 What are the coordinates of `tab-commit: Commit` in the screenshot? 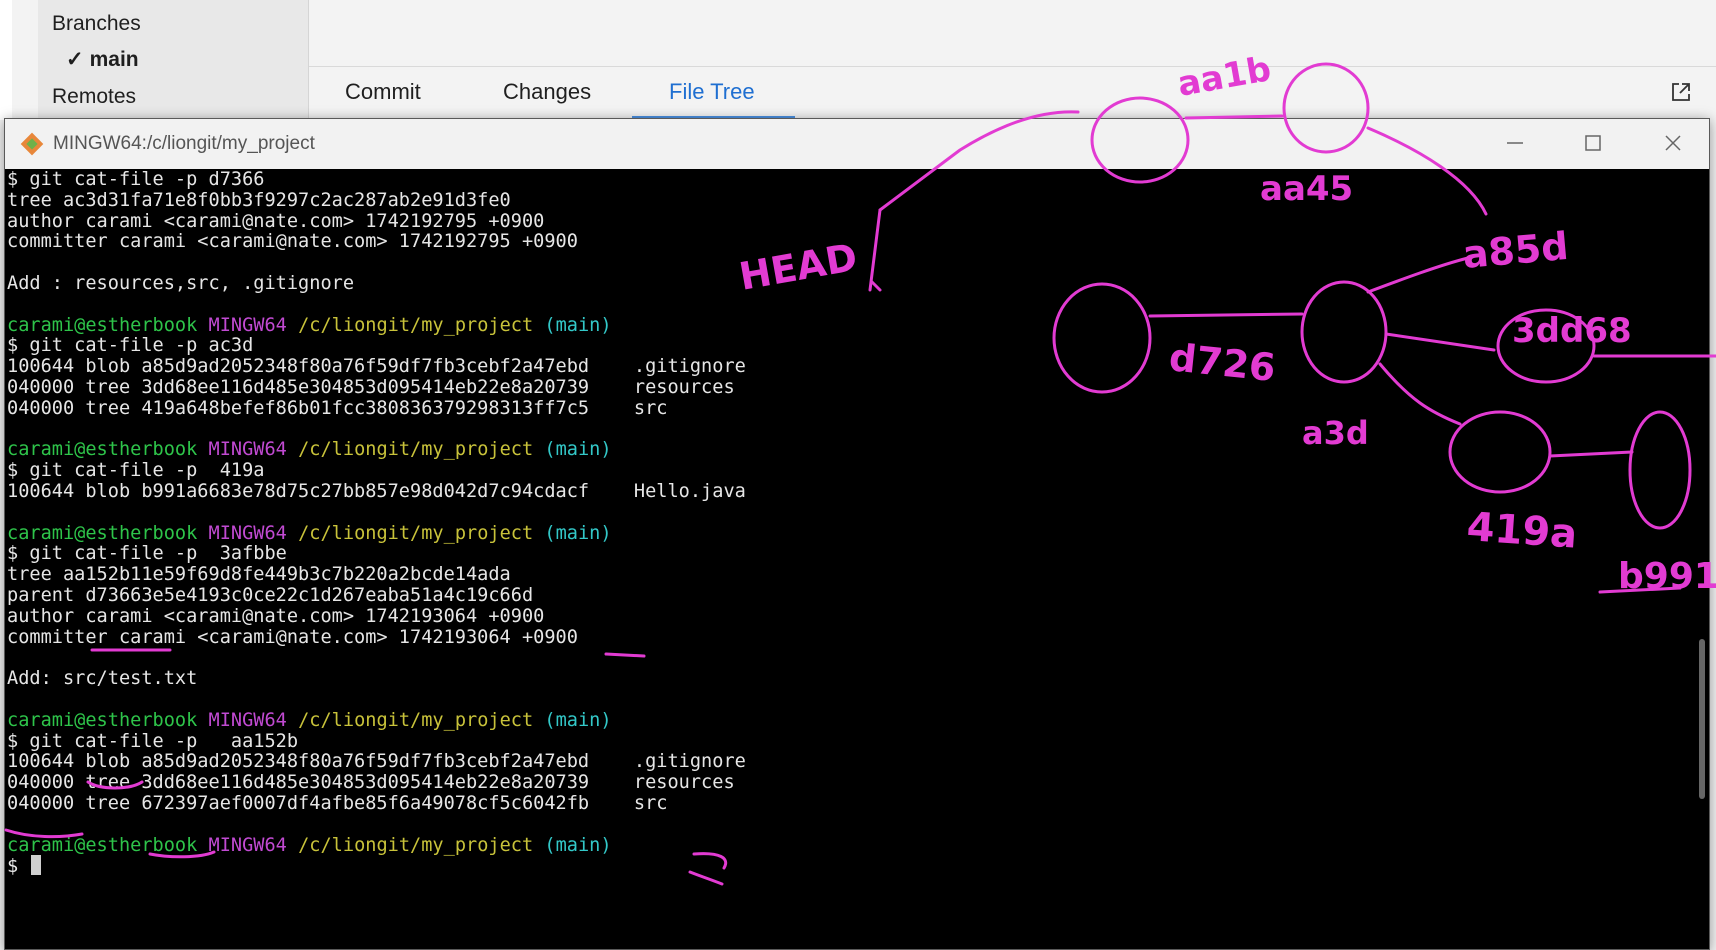 It's located at (383, 92).